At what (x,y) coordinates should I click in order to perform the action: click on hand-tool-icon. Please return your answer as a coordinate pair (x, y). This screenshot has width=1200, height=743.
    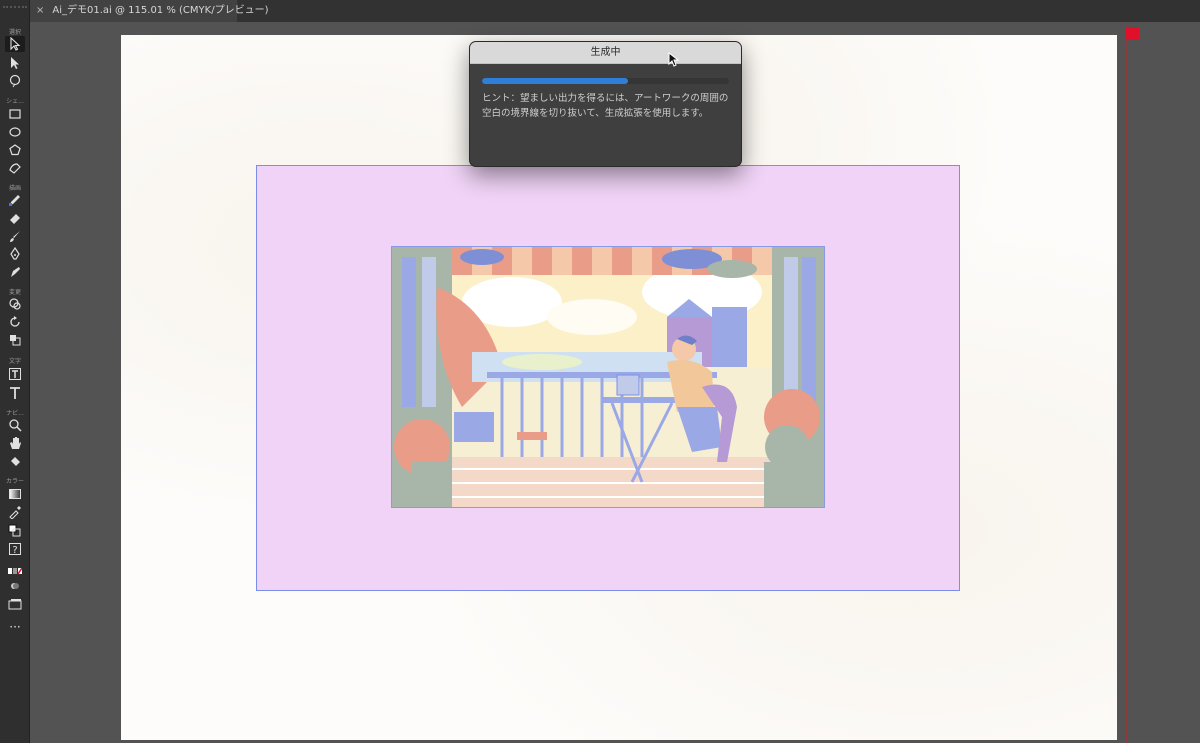
    Looking at the image, I should click on (15, 443).